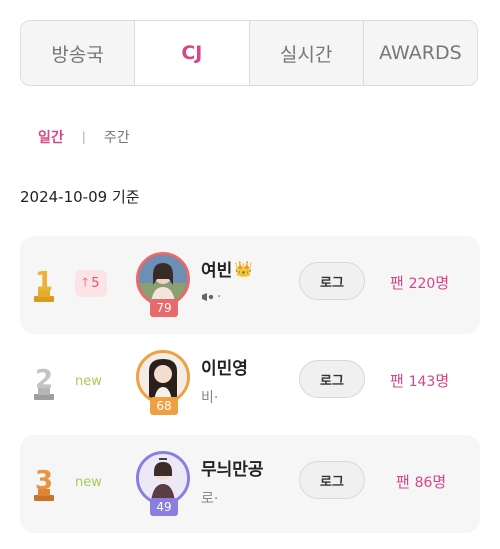 Image resolution: width=500 pixels, height=549 pixels. I want to click on streamer-name: 여빈 👑, so click(227, 269).